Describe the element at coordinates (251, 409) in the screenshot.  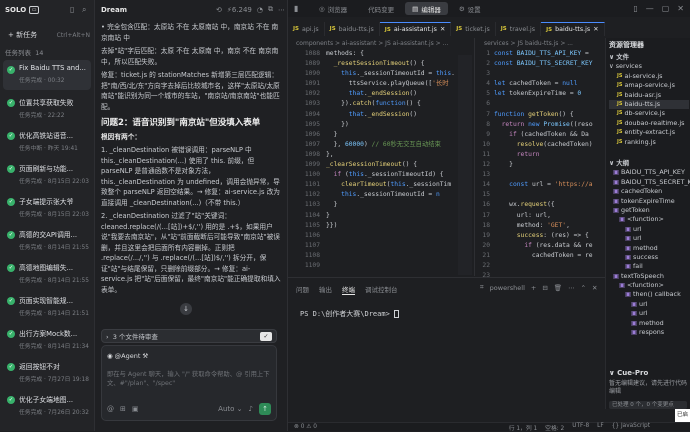
I see `voice-icon: ♪` at that location.